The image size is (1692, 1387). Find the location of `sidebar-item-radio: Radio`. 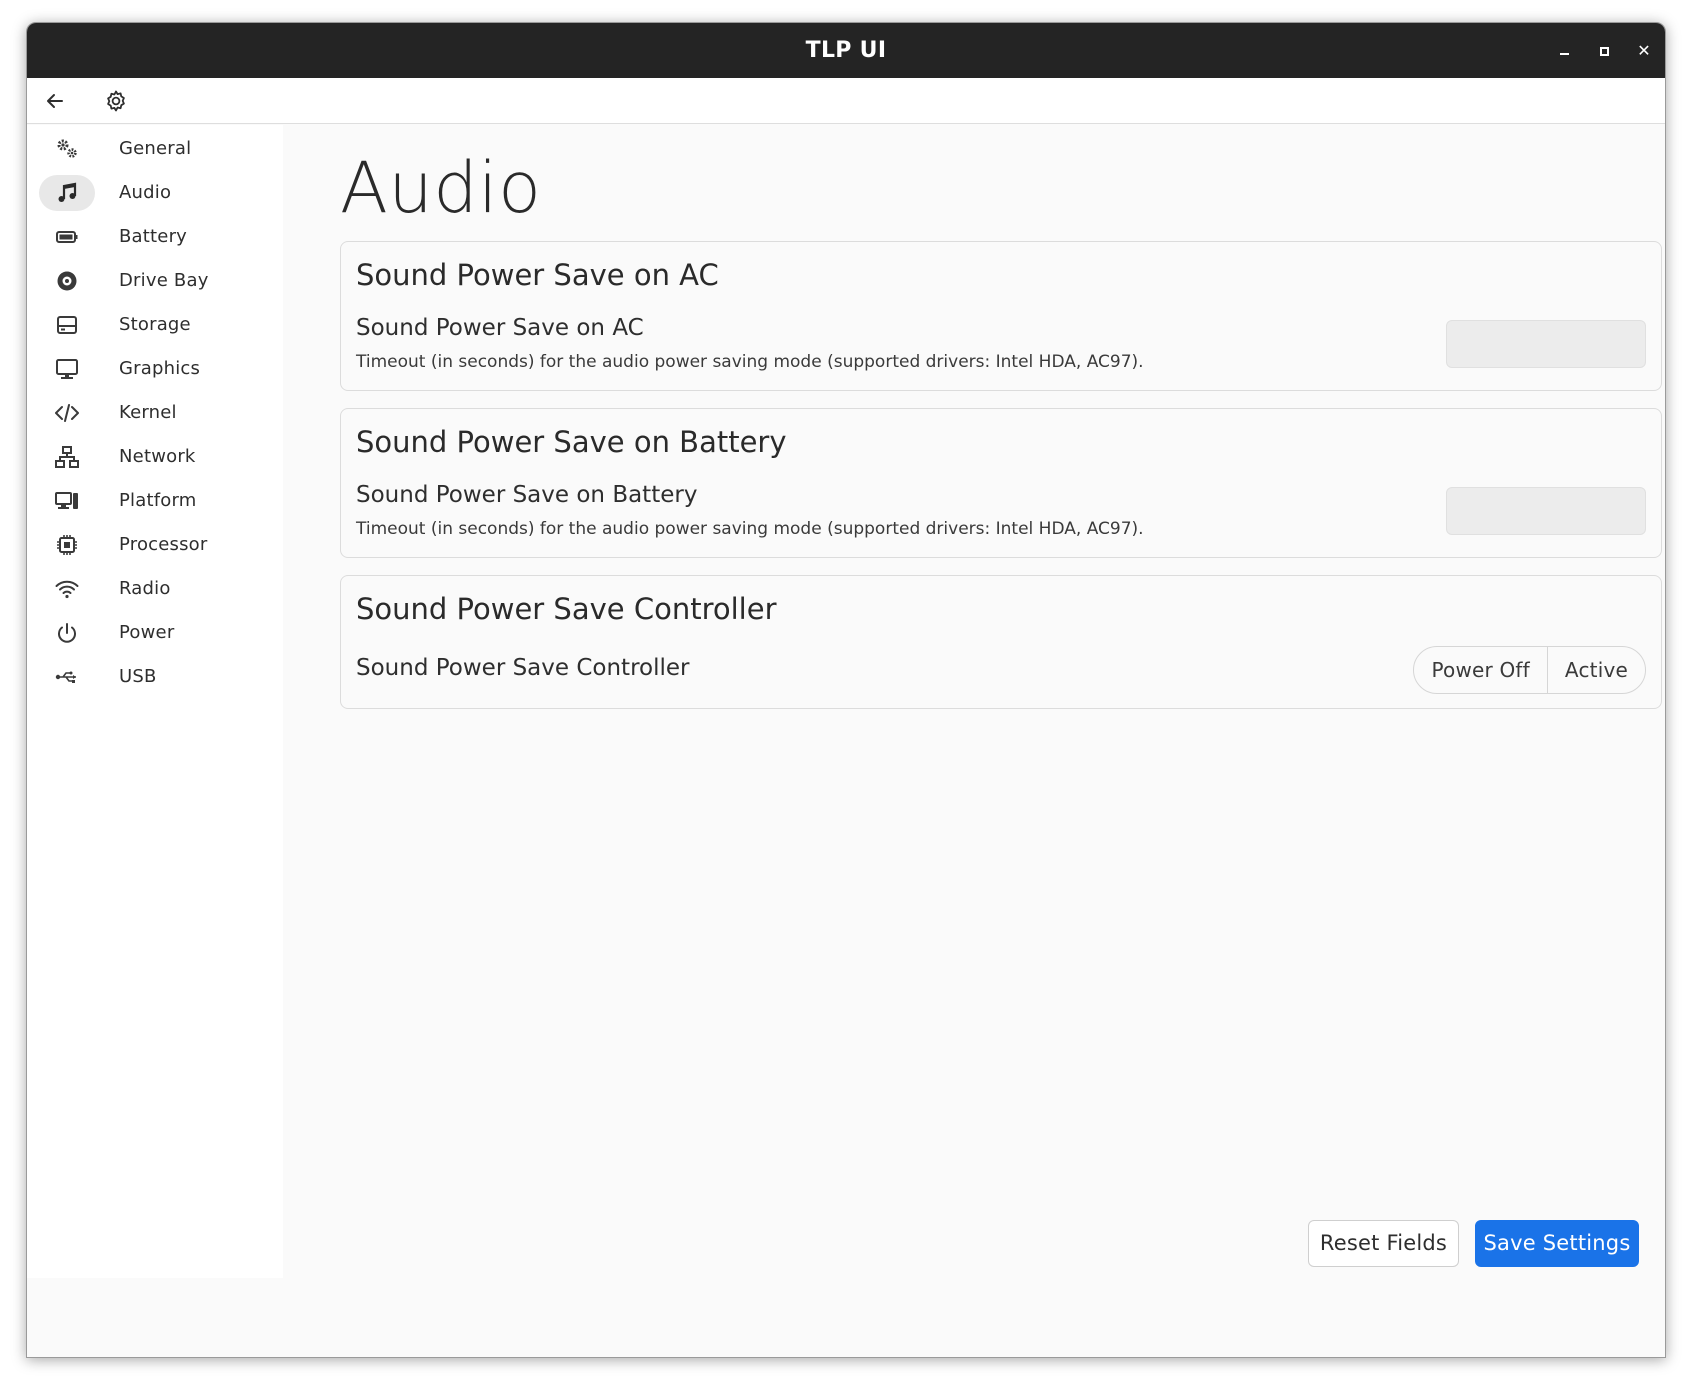

sidebar-item-radio: Radio is located at coordinates (155, 589).